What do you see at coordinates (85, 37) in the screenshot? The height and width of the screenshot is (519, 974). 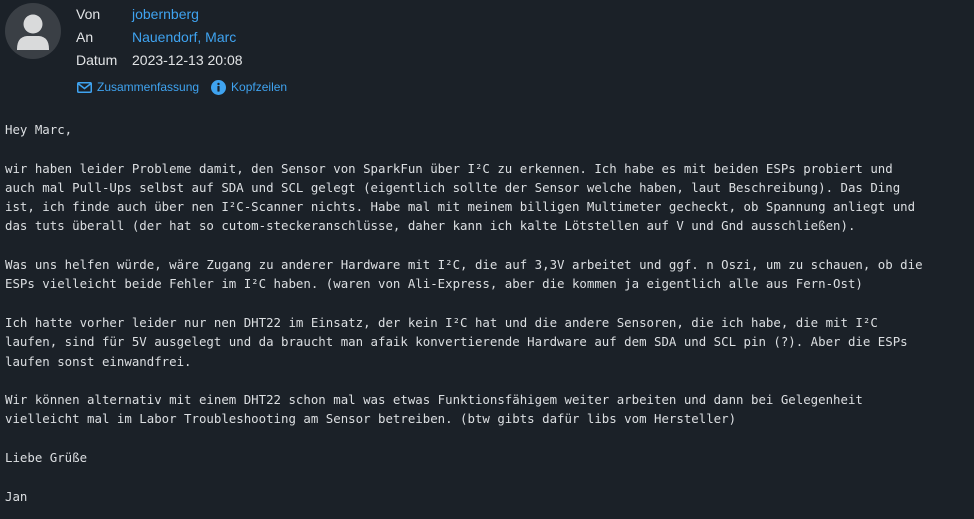 I see `to-label: An` at bounding box center [85, 37].